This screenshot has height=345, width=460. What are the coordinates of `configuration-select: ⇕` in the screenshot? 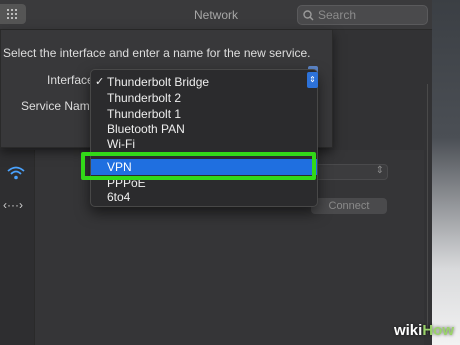 It's located at (349, 172).